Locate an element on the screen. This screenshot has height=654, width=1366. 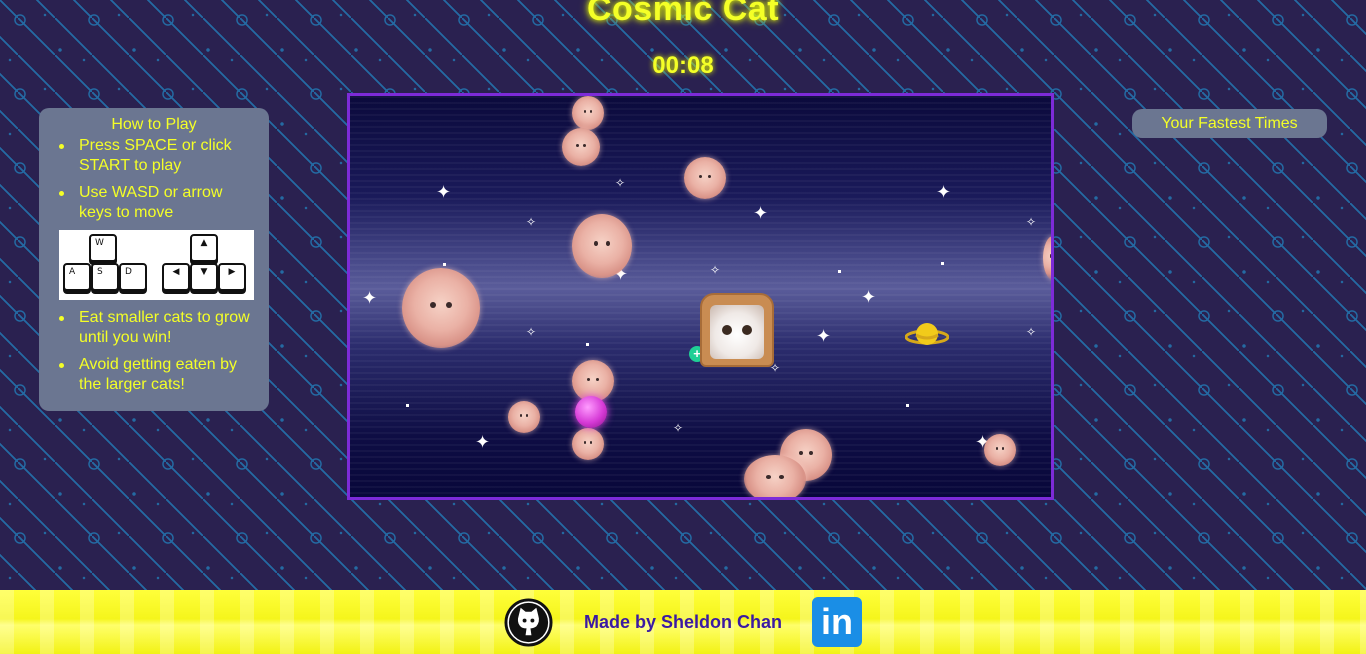
instruction-item: Eat smaller cats to grow until you win! is located at coordinates (154, 328).